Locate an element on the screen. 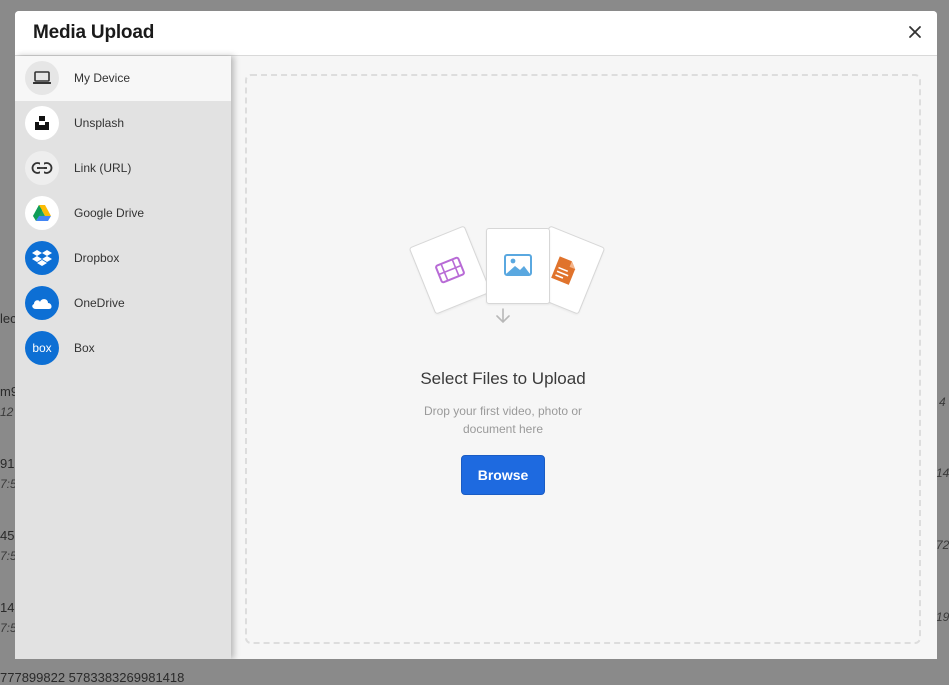 The width and height of the screenshot is (949, 685). box-icon: box is located at coordinates (42, 348).